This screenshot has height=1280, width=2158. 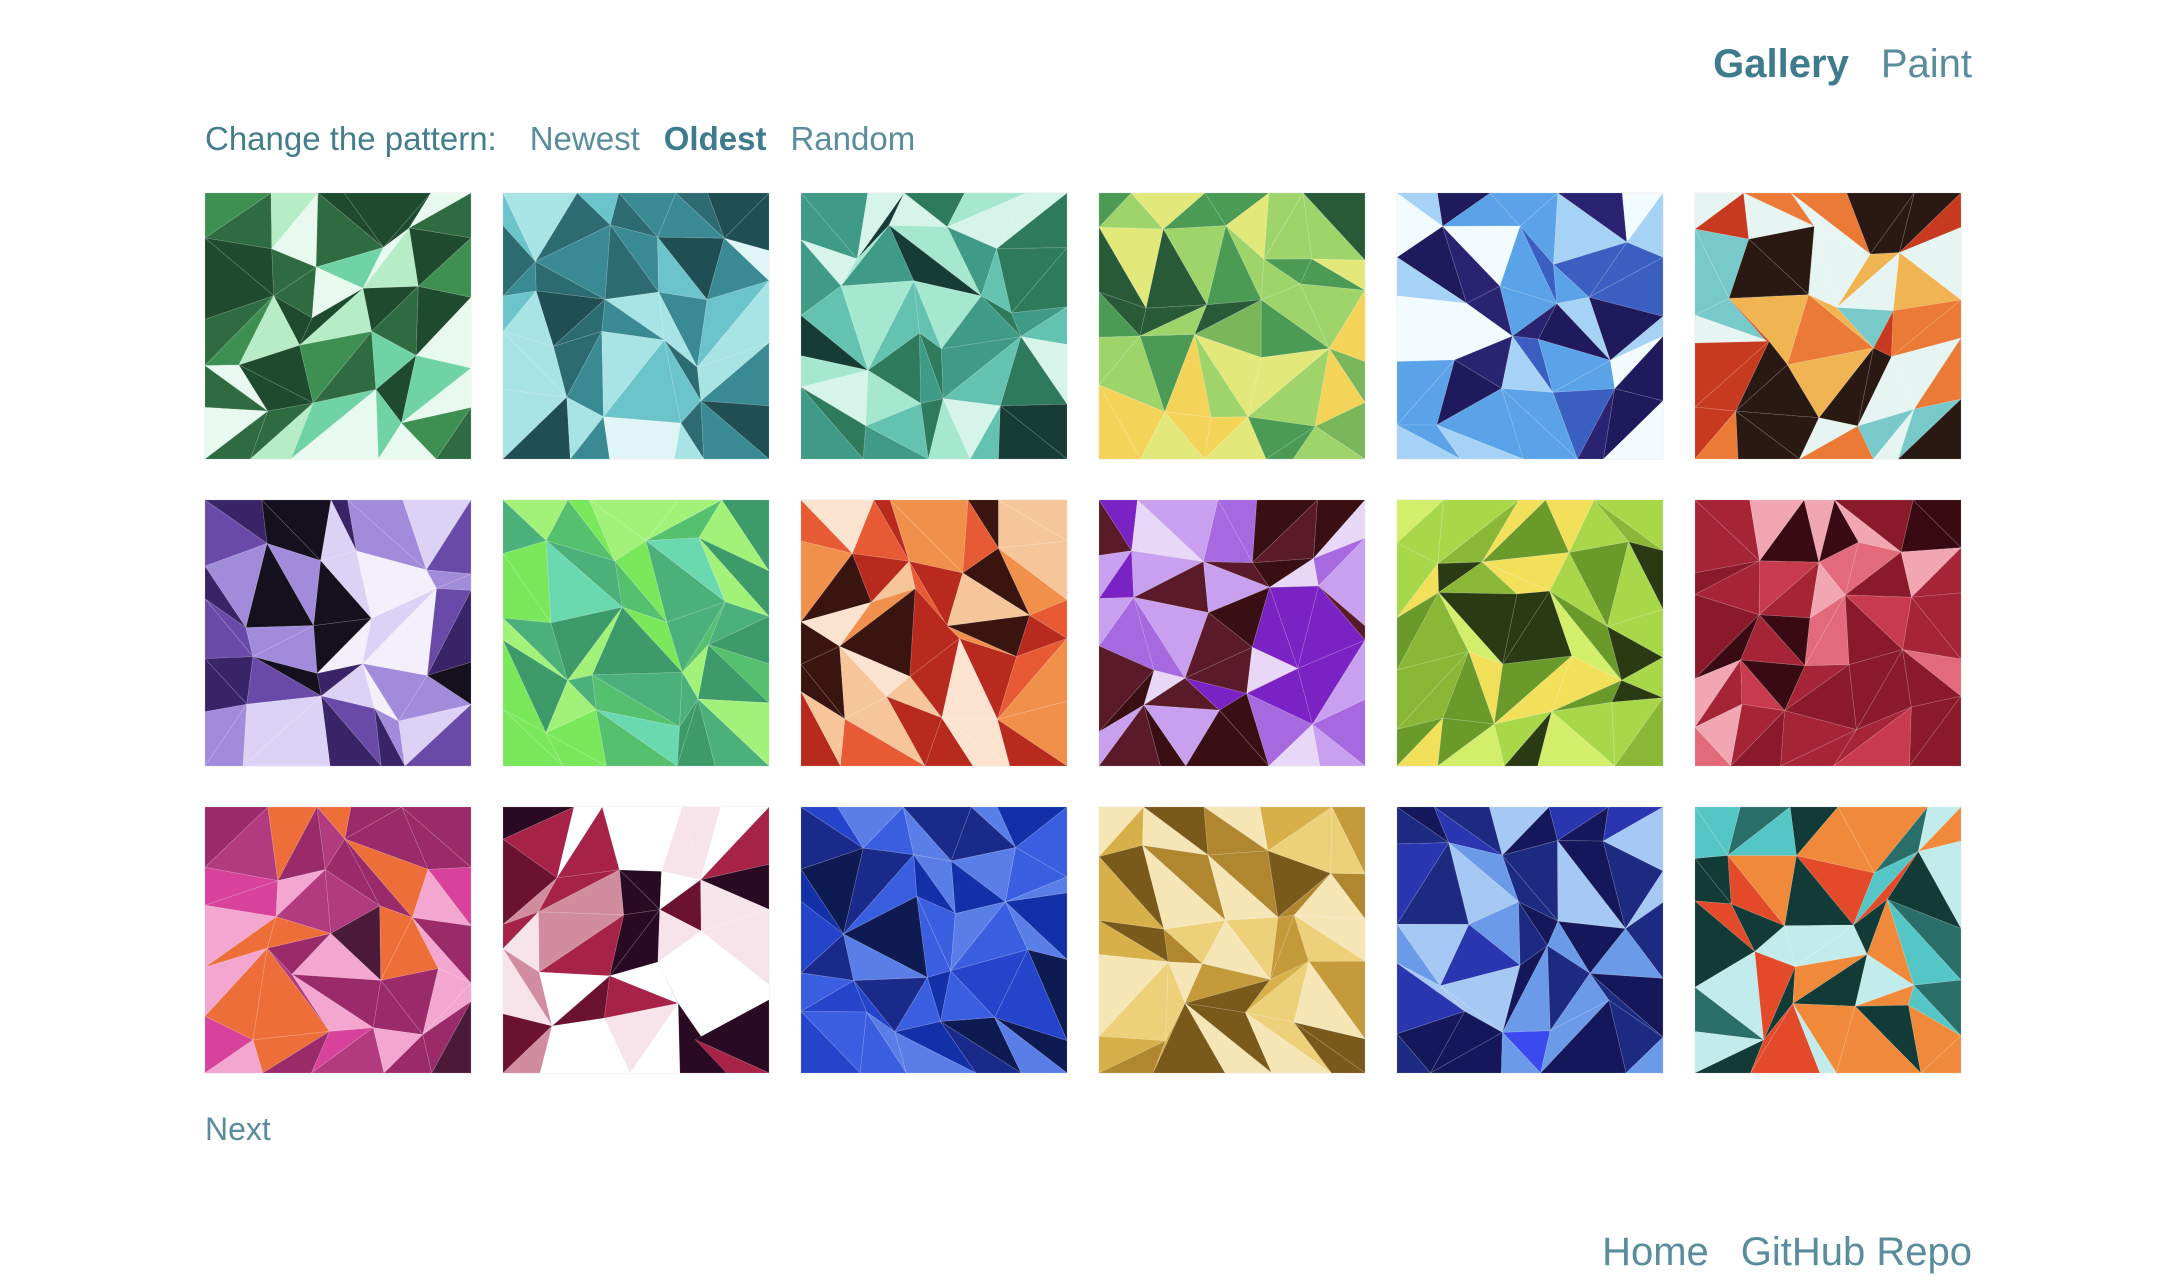 I want to click on pattern-label: Change the pattern:, so click(x=351, y=138).